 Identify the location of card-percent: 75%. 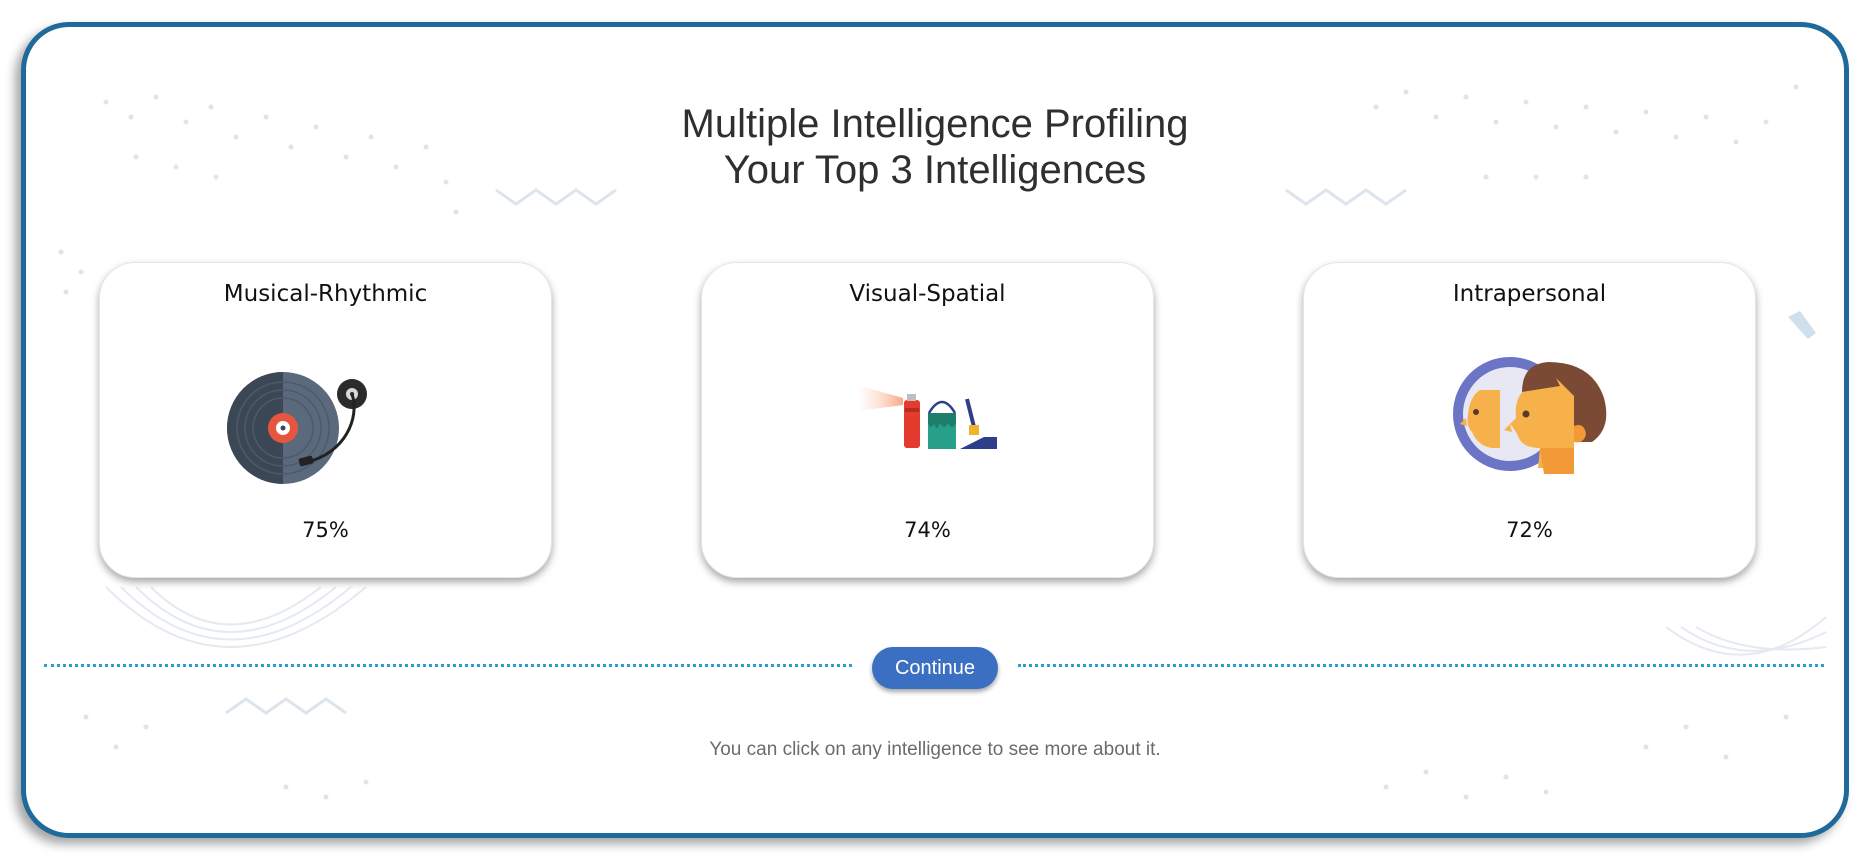
(325, 530).